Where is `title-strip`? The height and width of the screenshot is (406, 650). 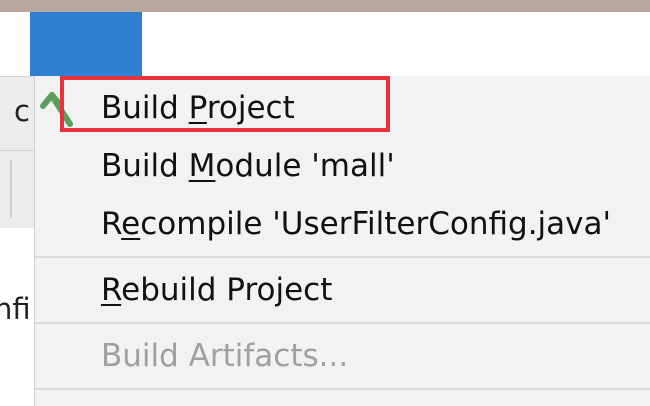 title-strip is located at coordinates (325, 6).